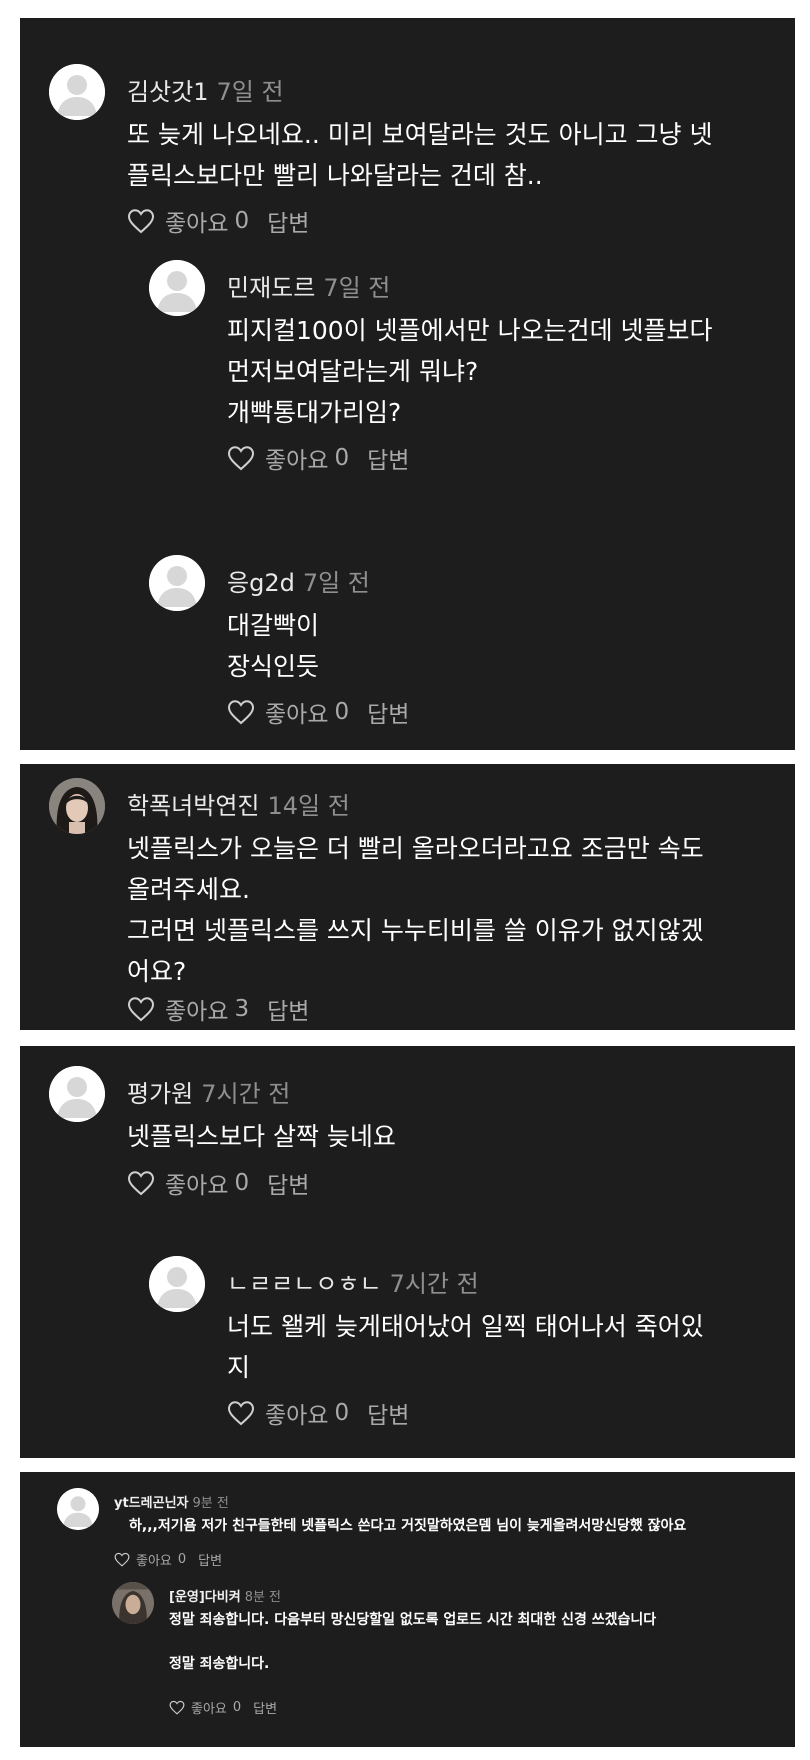  What do you see at coordinates (465, 1326) in the screenshot?
I see `comment-line: 너도 왤케 늦게태어났어 일찍 태어나서 죽어있` at bounding box center [465, 1326].